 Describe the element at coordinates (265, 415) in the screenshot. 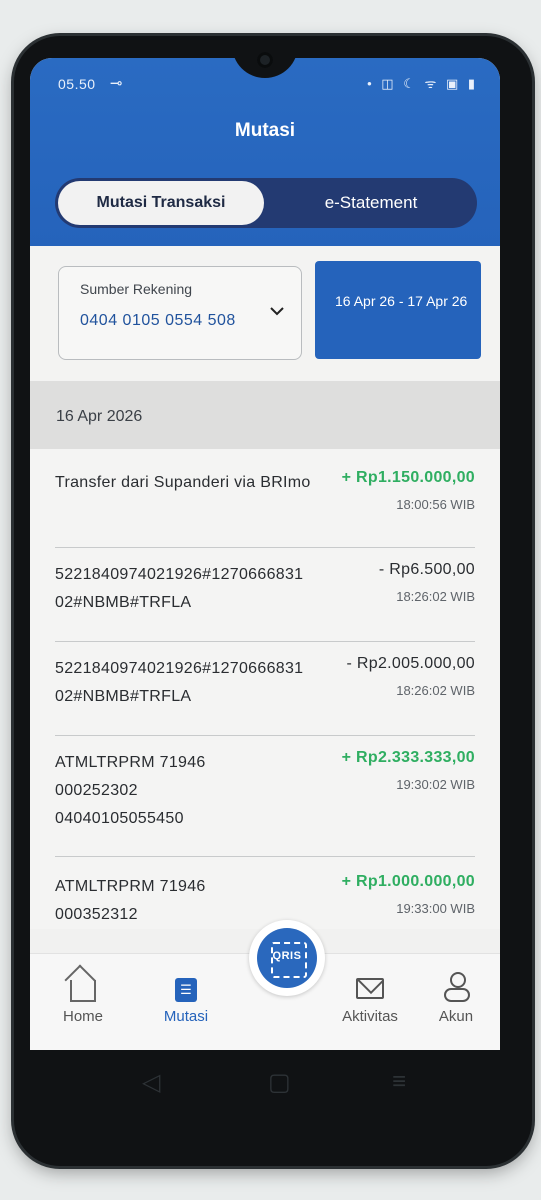

I see `date-group-header: 16 Apr 2026` at that location.